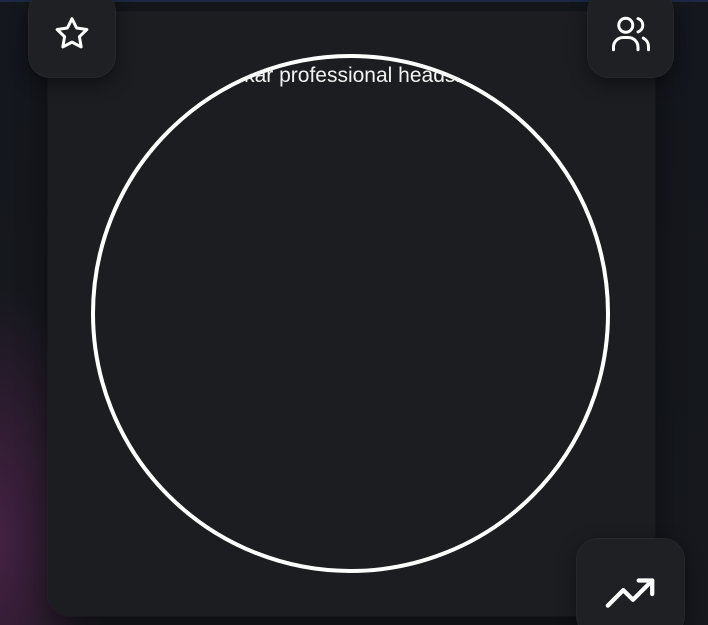 This screenshot has width=708, height=625. I want to click on users-icon, so click(631, 34).